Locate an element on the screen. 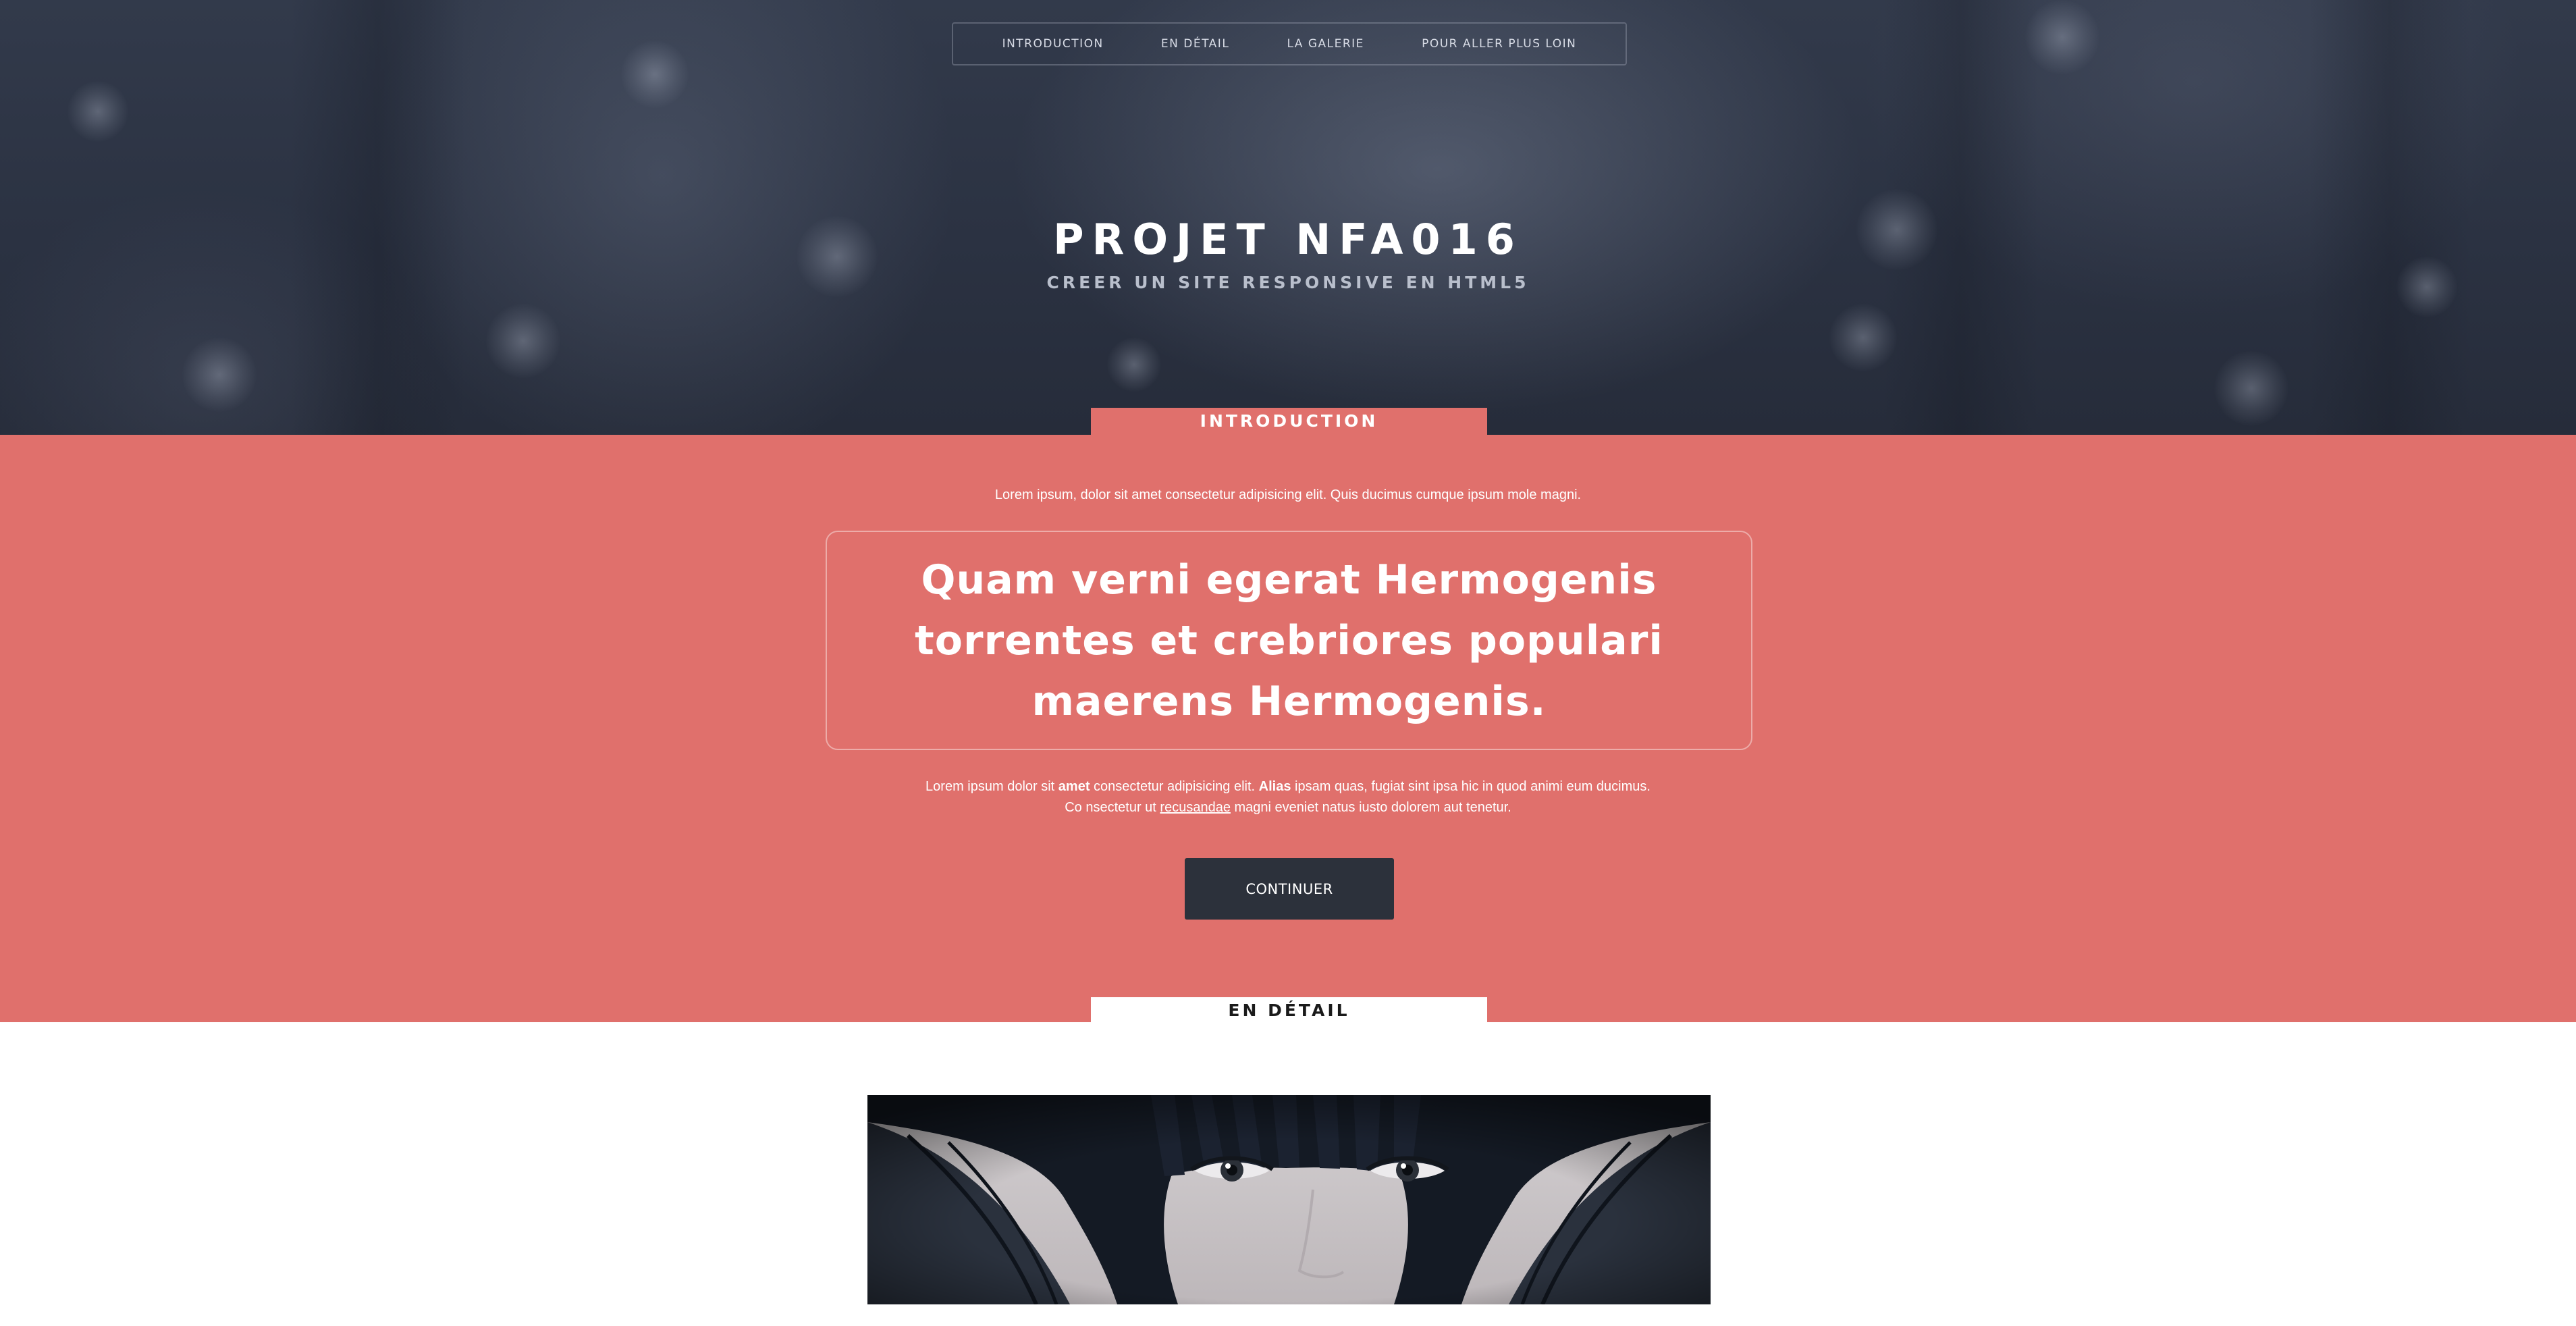 Image resolution: width=2576 pixels, height=1326 pixels. intro-body-link: recusandae is located at coordinates (1195, 808).